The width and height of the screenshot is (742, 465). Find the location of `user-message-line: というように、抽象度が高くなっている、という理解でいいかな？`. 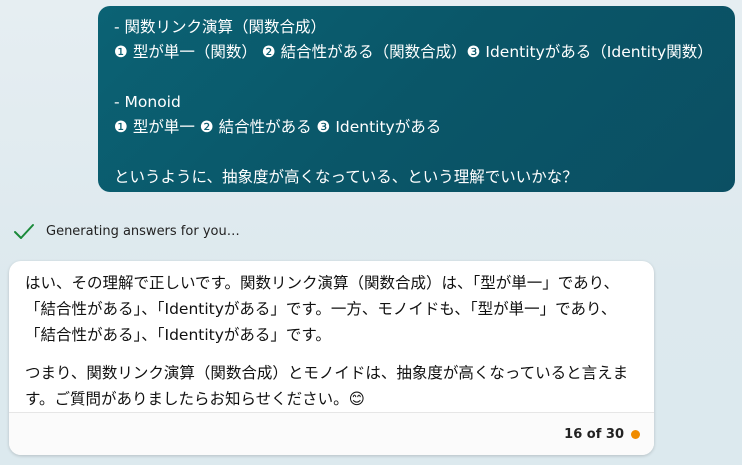

user-message-line: というように、抽象度が高くなっている、という理解でいいかな？ is located at coordinates (346, 177).